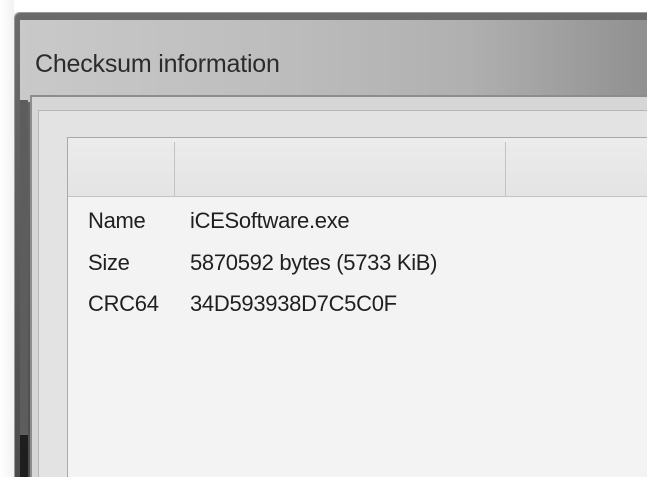 This screenshot has height=477, width=647. I want to click on row-value: iCESoftware.exe, so click(270, 220).